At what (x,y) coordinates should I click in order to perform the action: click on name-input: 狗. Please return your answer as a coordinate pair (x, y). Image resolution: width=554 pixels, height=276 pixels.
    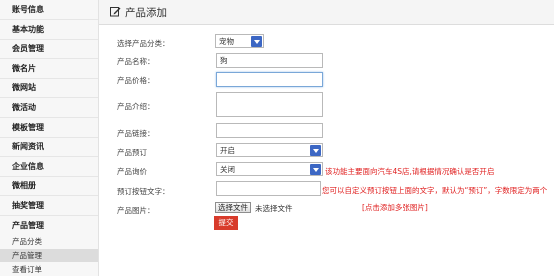
    Looking at the image, I should click on (269, 60).